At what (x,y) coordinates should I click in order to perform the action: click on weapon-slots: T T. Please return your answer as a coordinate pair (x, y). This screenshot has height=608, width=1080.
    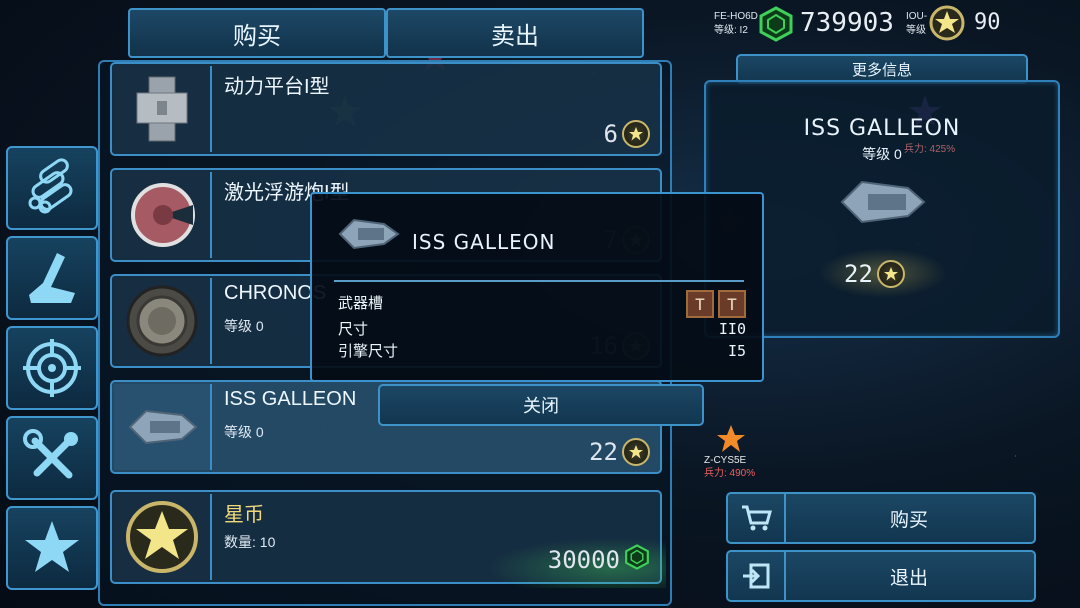
    Looking at the image, I should click on (716, 304).